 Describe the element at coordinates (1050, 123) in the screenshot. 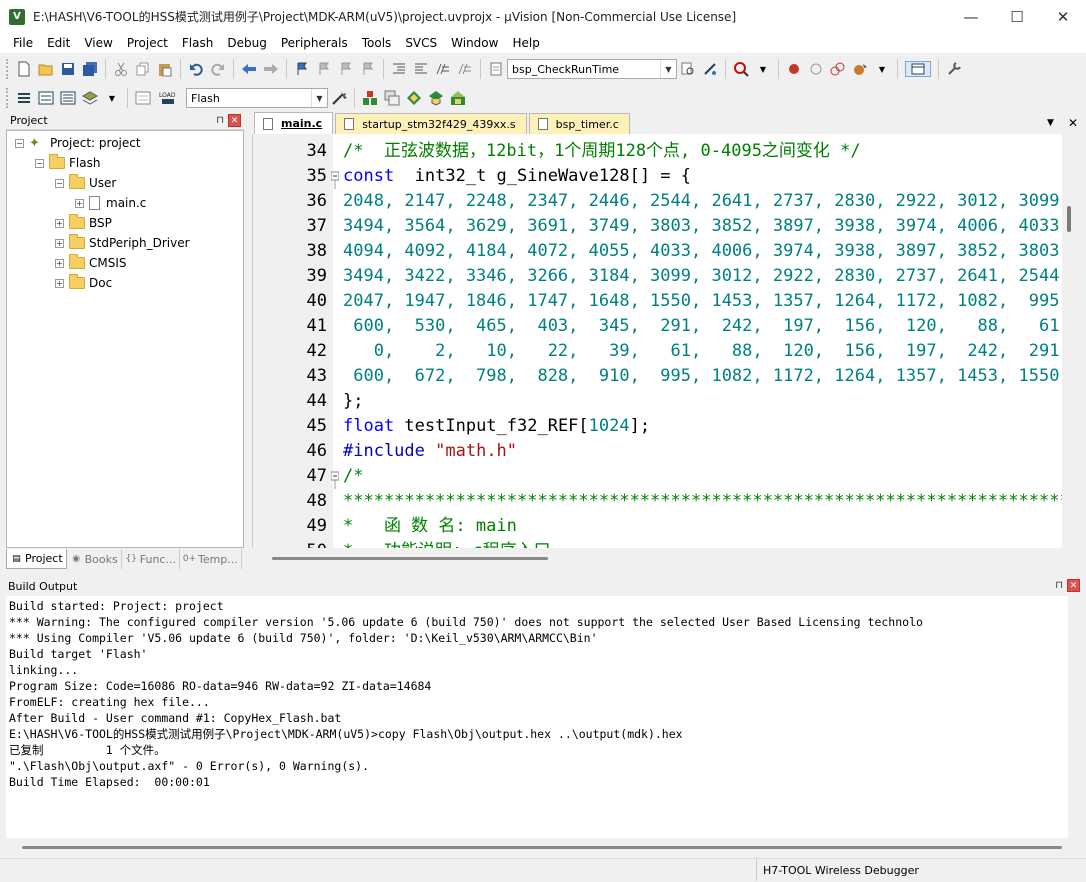

I see `tab-list-icon: ▼` at that location.